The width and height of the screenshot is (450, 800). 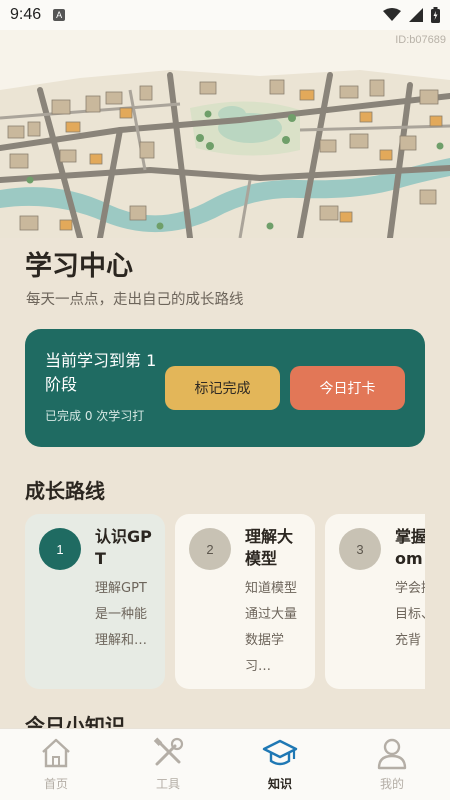 I want to click on tab-knowledge-label: 知识, so click(x=279, y=784).